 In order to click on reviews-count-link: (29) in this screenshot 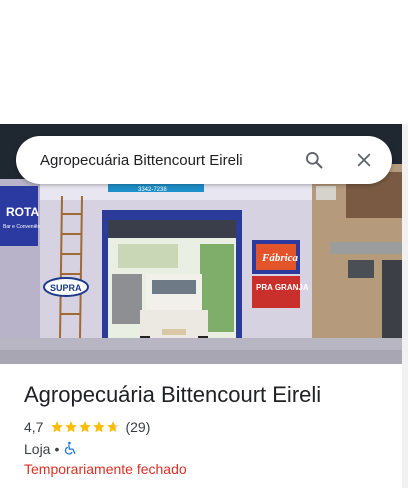, I will do `click(137, 427)`.